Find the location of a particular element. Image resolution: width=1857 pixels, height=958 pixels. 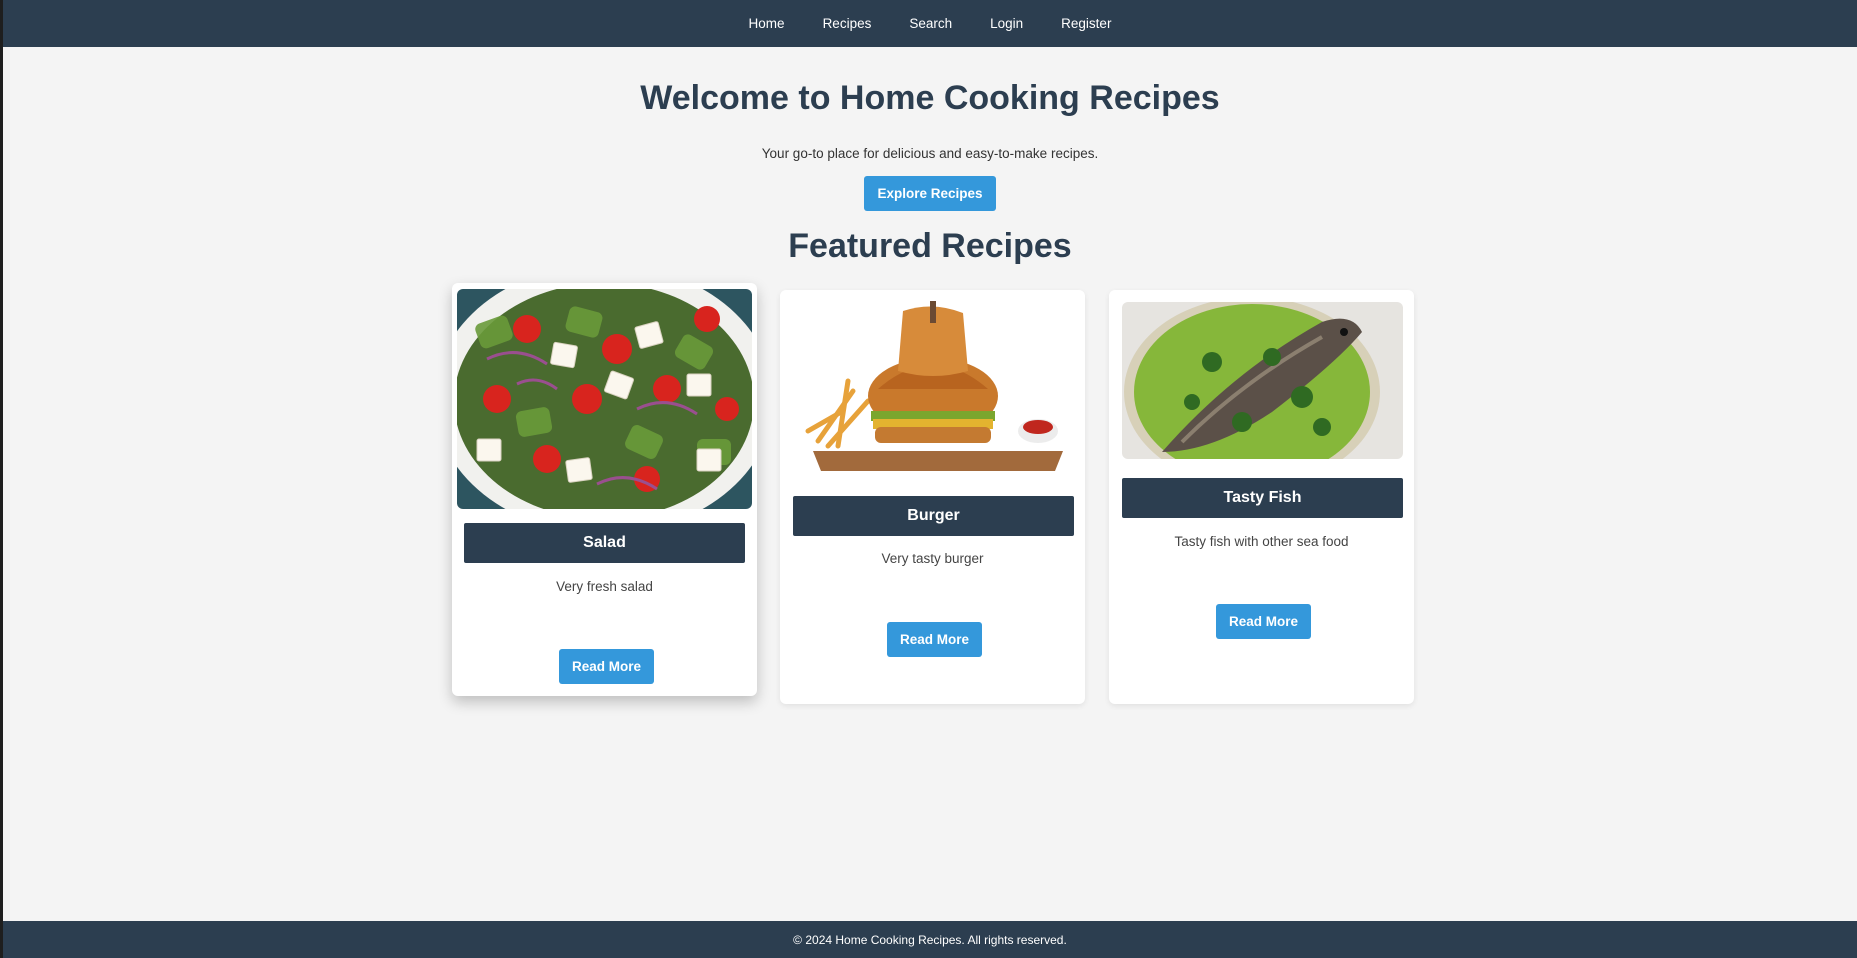

top-navbar: Home Recipes Search Login Register is located at coordinates (930, 23).